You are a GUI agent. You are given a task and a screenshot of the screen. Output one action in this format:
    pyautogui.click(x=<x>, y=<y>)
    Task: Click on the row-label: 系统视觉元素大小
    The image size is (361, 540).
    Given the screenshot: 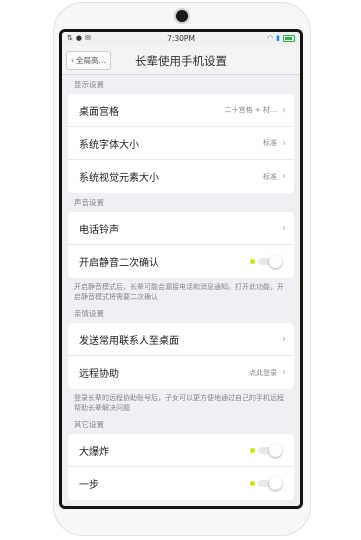 What is the action you would take?
    pyautogui.click(x=119, y=178)
    